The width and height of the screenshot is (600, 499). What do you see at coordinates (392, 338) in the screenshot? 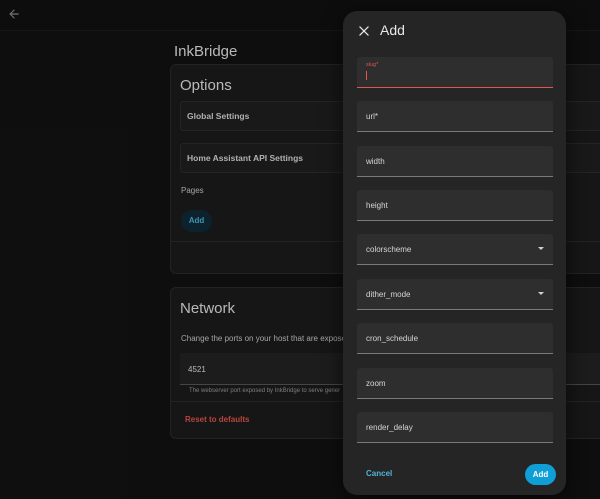
I see `cron-schedule-label: cron_schedule` at bounding box center [392, 338].